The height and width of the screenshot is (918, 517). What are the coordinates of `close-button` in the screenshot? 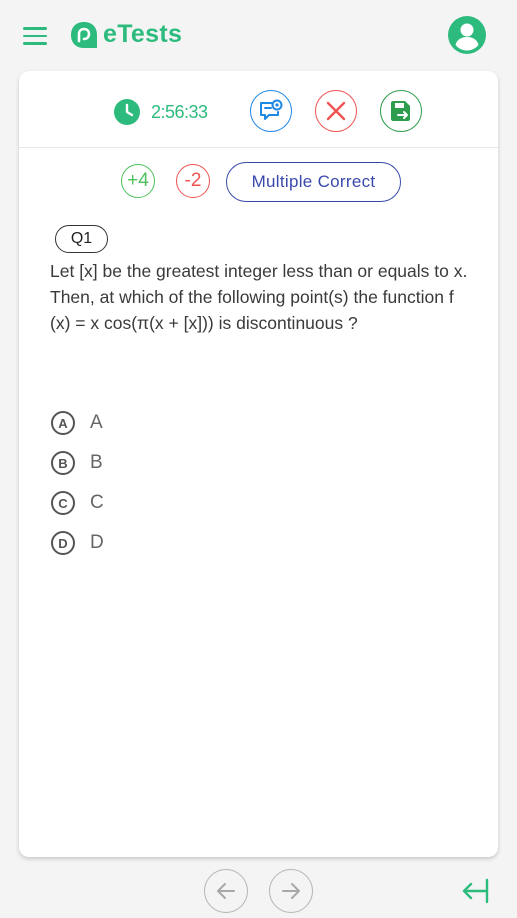 It's located at (336, 111).